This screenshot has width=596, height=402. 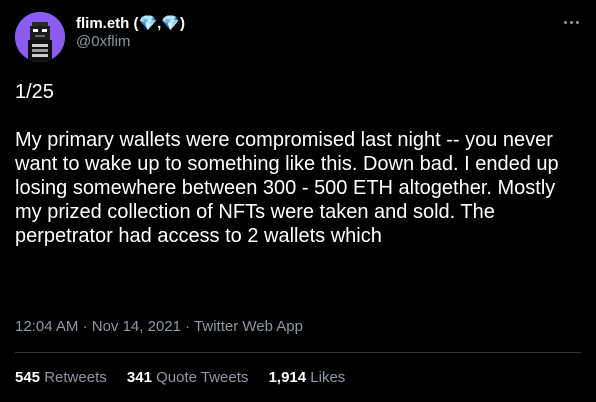 What do you see at coordinates (287, 377) in the screenshot?
I see `likes-count: 1,914` at bounding box center [287, 377].